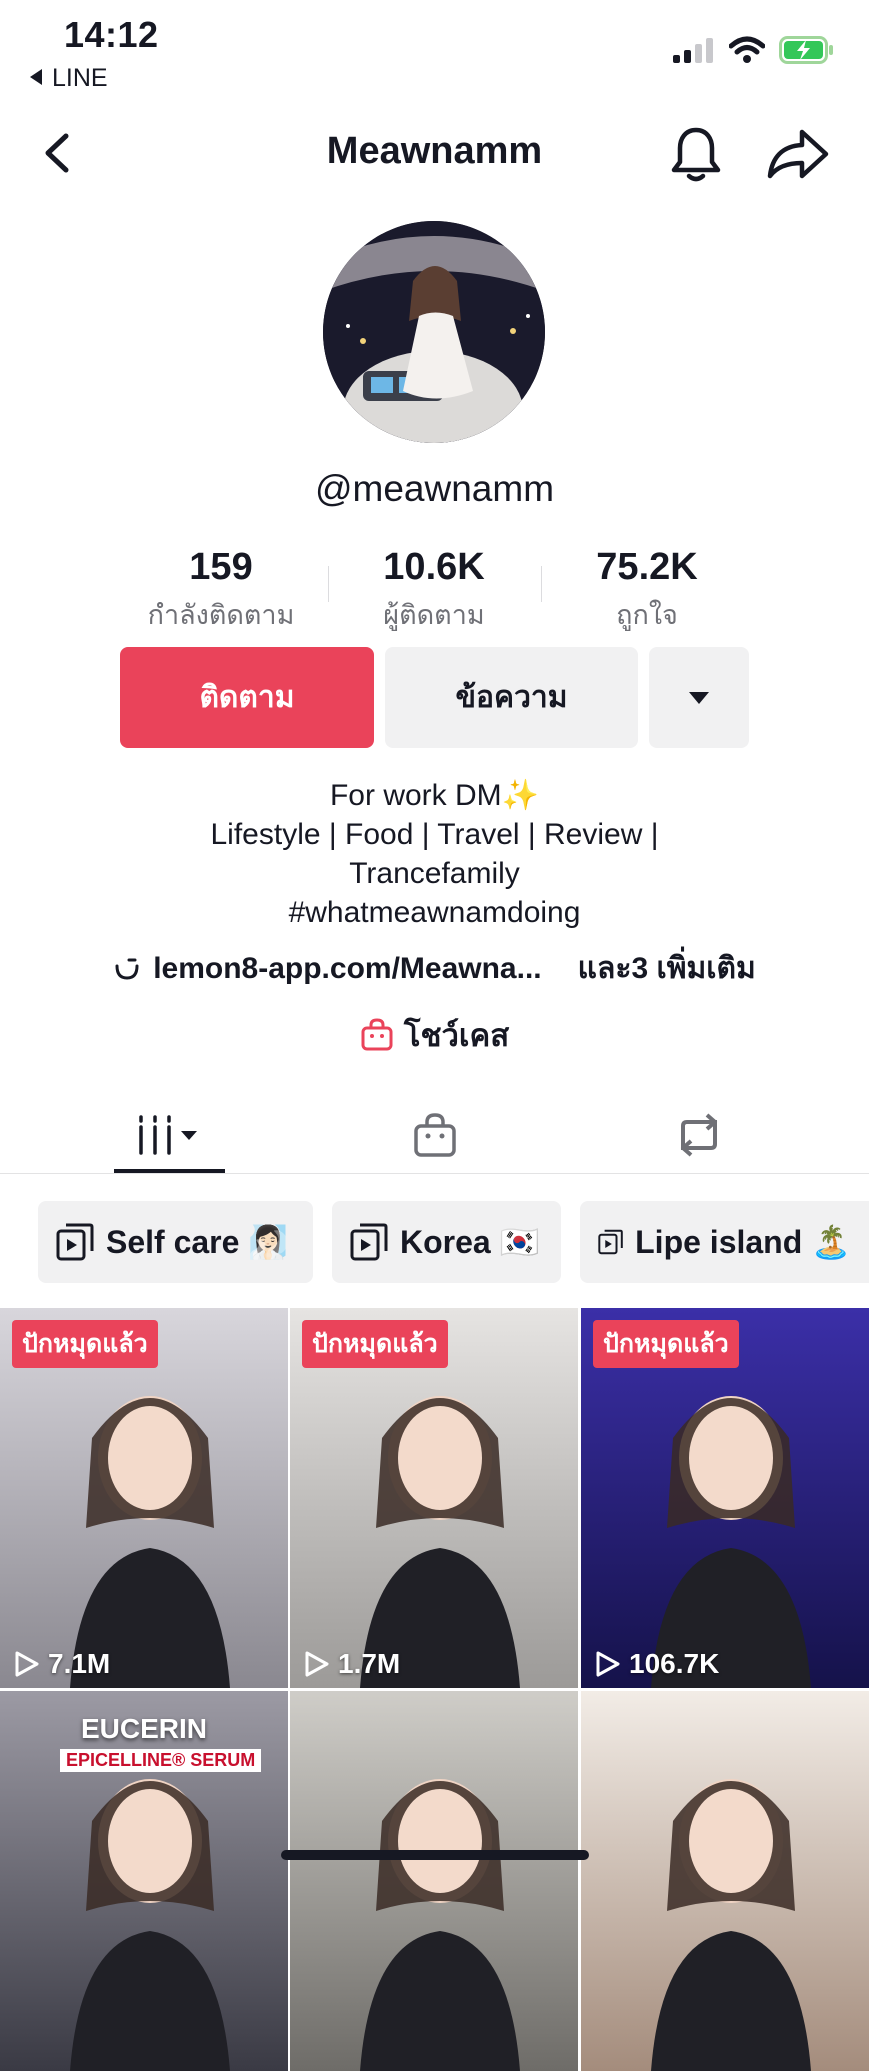 Image resolution: width=869 pixels, height=2071 pixels. What do you see at coordinates (434, 1498) in the screenshot?
I see `video-thumbnail: ปักหมุดแล้ว 1.7M` at bounding box center [434, 1498].